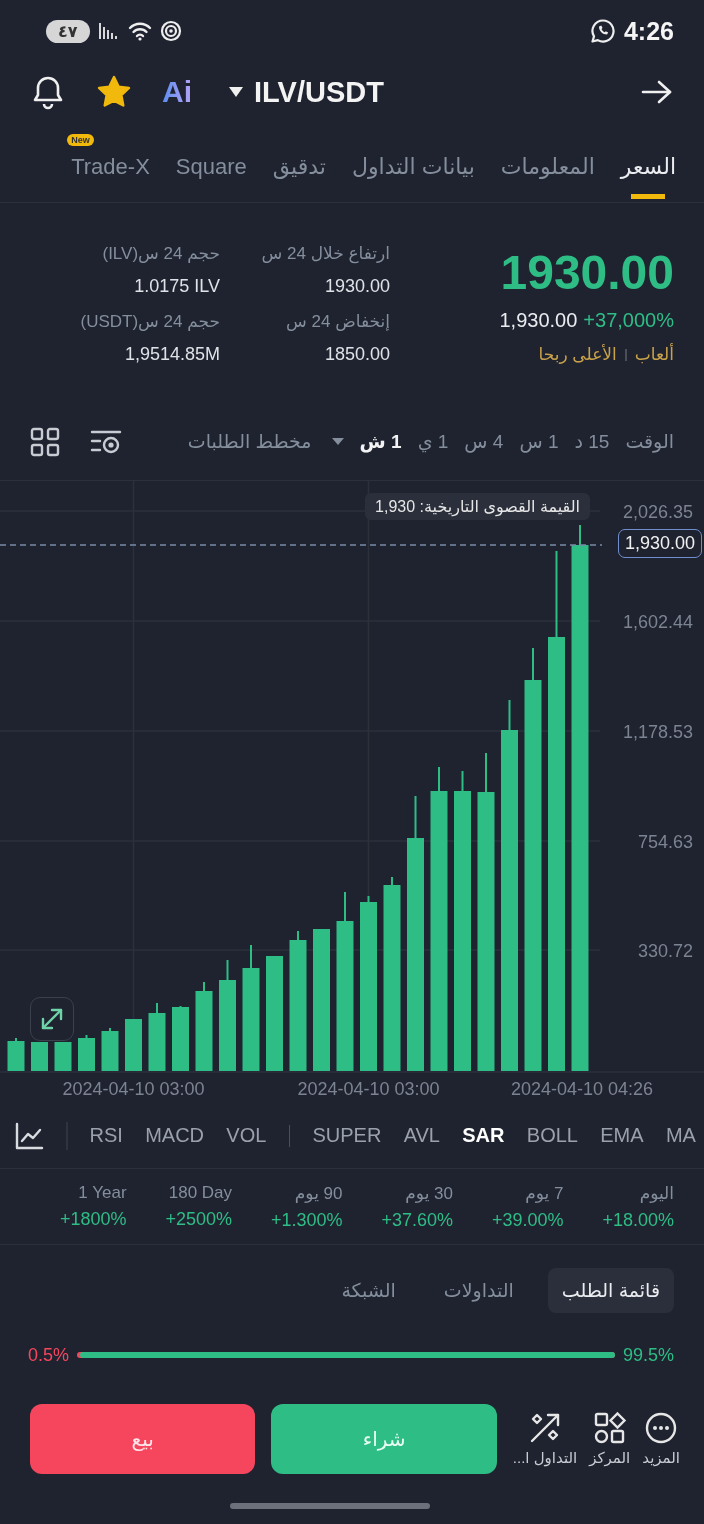  Describe the element at coordinates (582, 1089) in the screenshot. I see `axis-label: 2024-04-10 04:26` at that location.